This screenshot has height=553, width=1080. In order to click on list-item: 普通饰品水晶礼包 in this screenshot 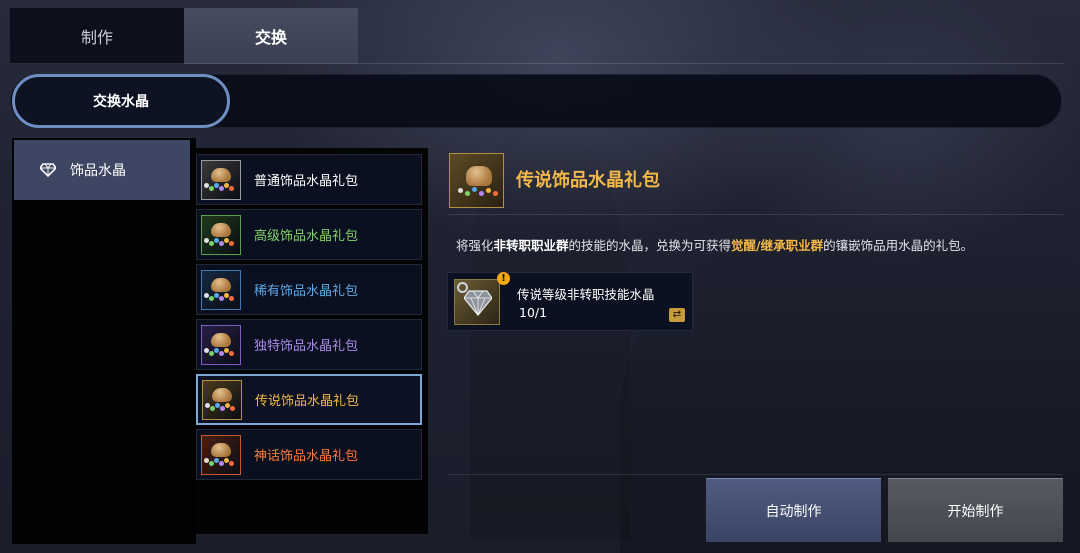, I will do `click(309, 179)`.